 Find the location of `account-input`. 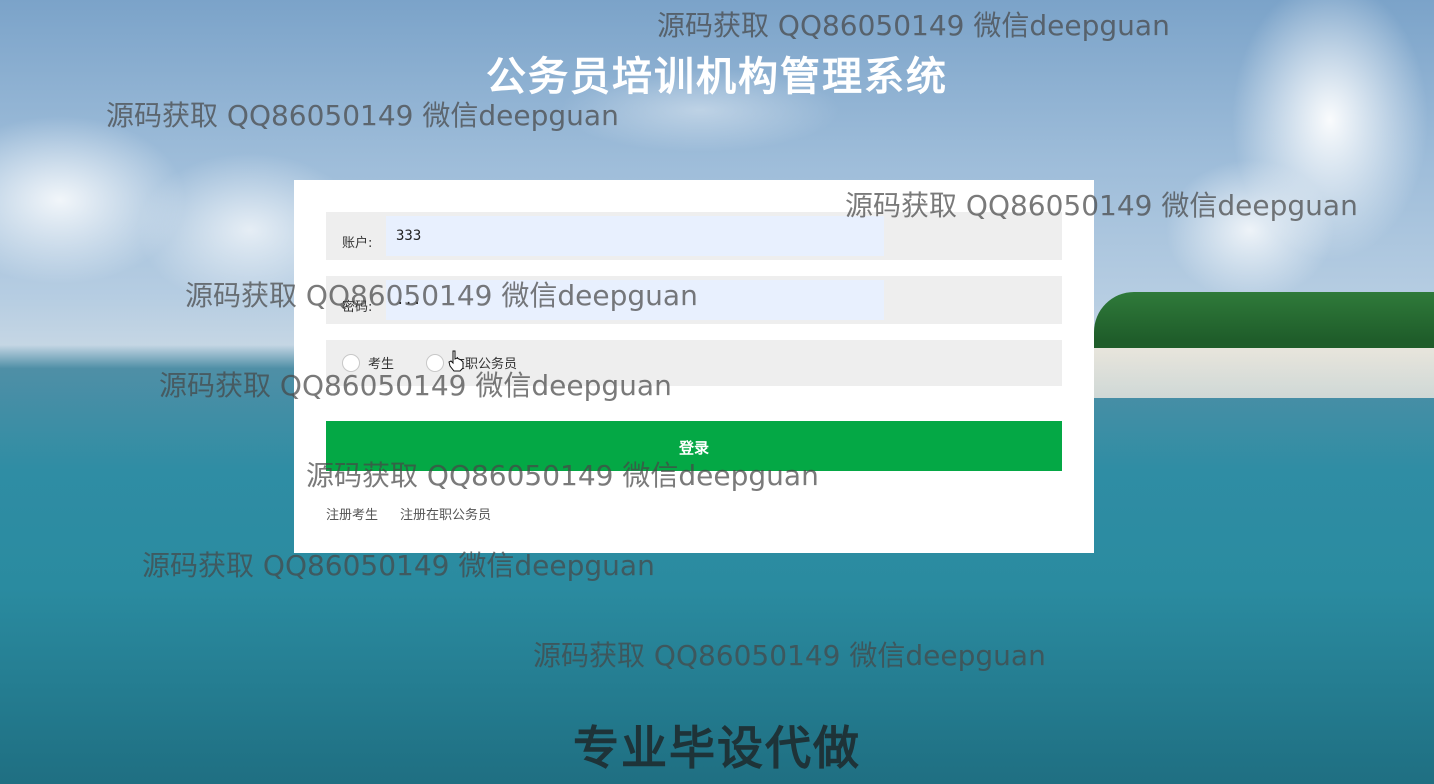

account-input is located at coordinates (635, 236).